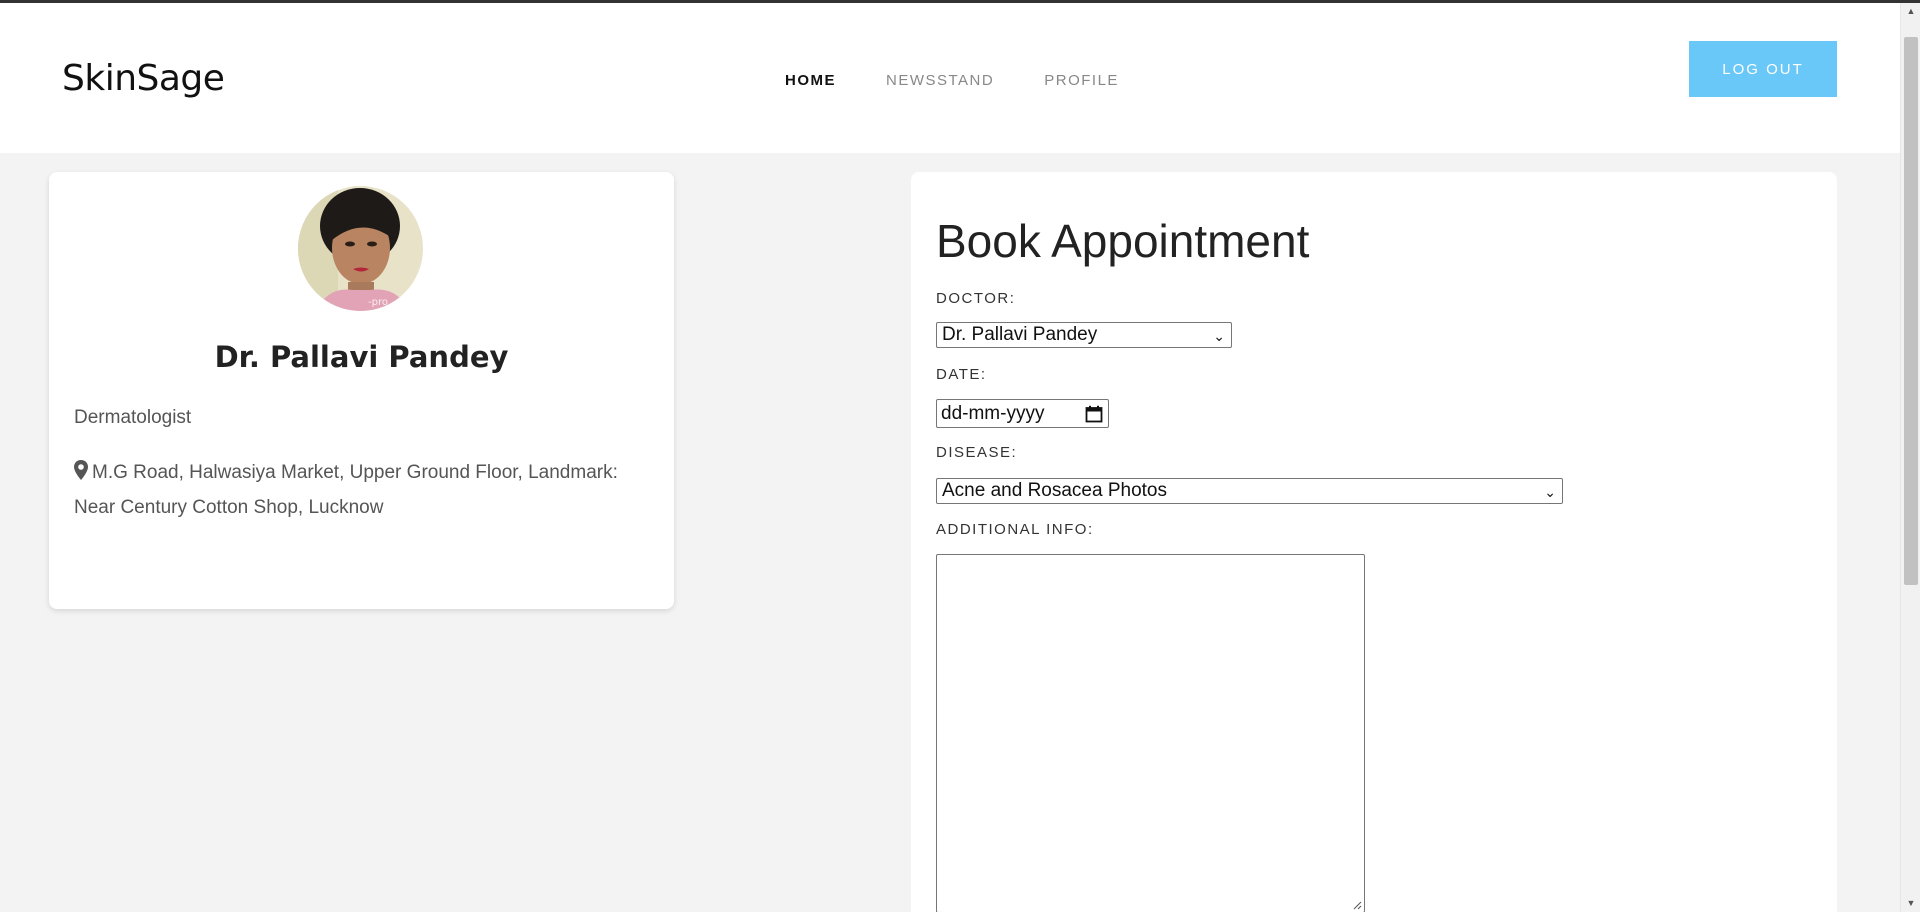 This screenshot has height=912, width=1920. Describe the element at coordinates (1150, 733) in the screenshot. I see `additional-info-textarea` at that location.